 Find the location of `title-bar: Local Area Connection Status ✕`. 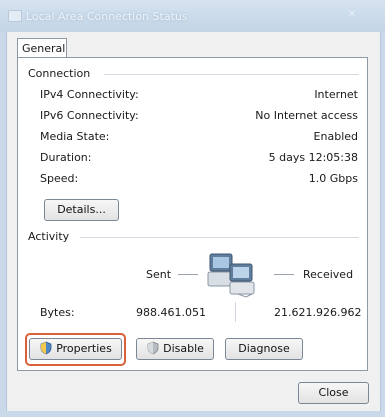

title-bar: Local Area Connection Status ✕ is located at coordinates (192, 16).